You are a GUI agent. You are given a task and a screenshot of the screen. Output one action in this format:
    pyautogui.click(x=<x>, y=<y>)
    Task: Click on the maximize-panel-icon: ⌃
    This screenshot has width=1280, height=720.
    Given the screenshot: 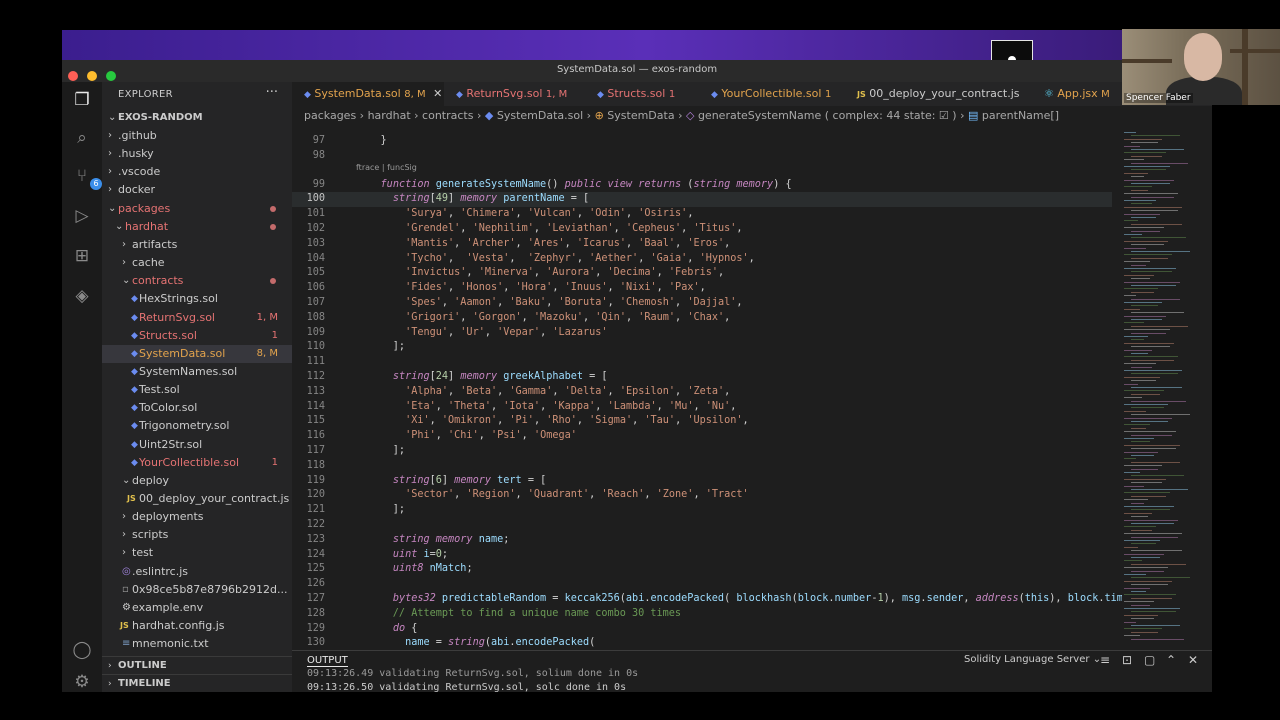 What is the action you would take?
    pyautogui.click(x=1171, y=660)
    